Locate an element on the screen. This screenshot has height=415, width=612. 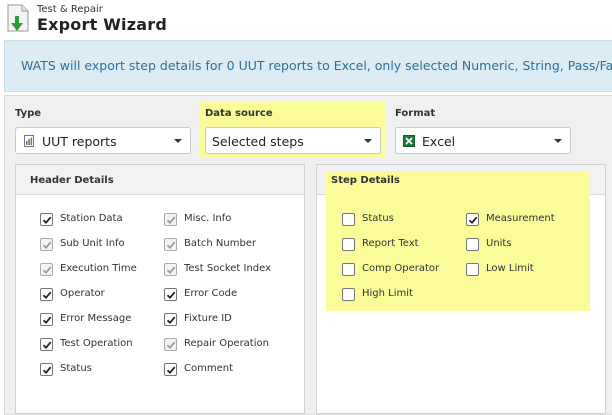
datasource-select: Selected steps is located at coordinates (293, 140).